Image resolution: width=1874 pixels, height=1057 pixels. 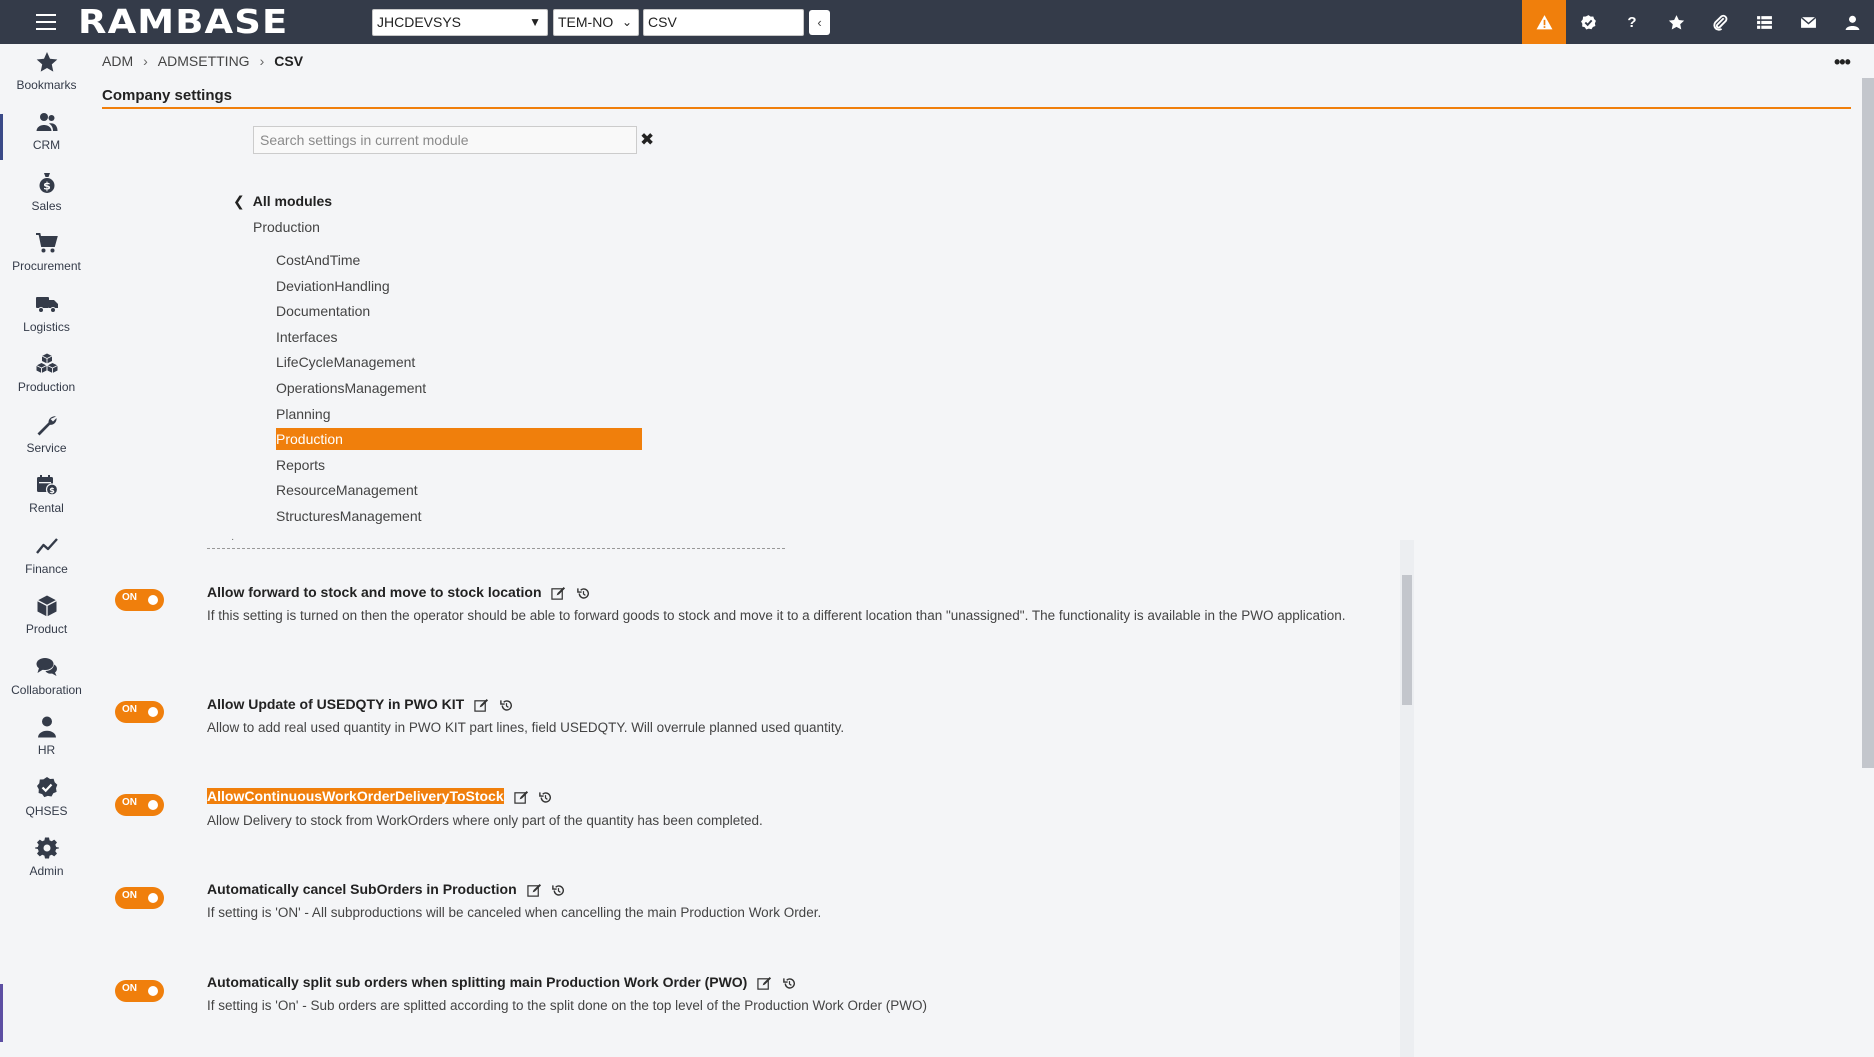 What do you see at coordinates (47, 485) in the screenshot?
I see `calendar-money-icon: $` at bounding box center [47, 485].